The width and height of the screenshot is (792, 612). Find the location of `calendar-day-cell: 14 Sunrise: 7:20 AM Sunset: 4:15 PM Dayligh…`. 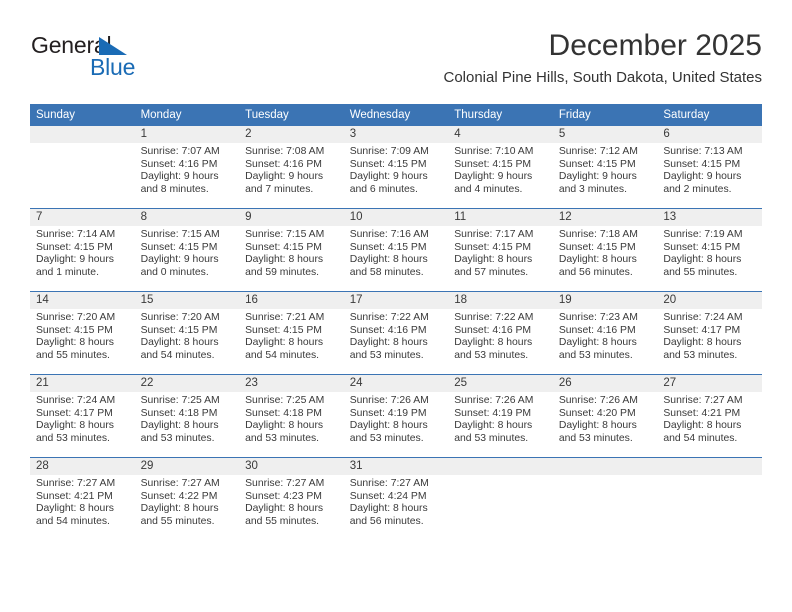

calendar-day-cell: 14 Sunrise: 7:20 AM Sunset: 4:15 PM Dayligh… is located at coordinates (82, 333).